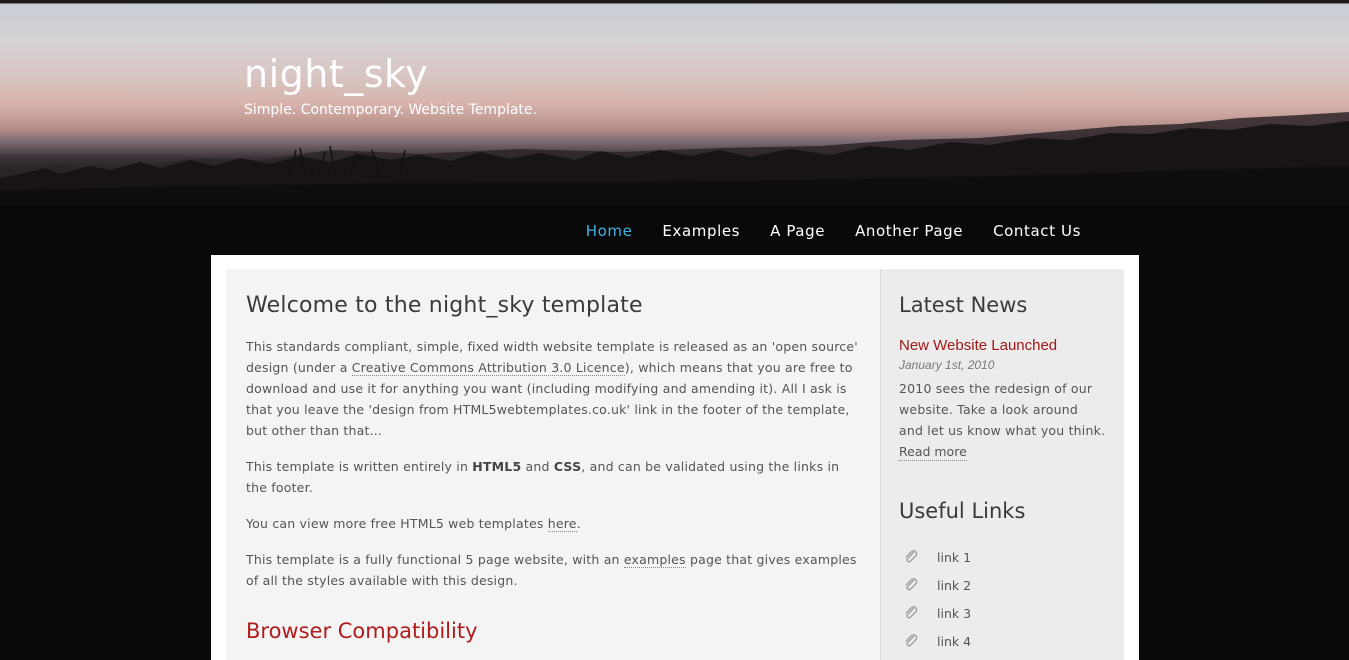 The height and width of the screenshot is (660, 1349). What do you see at coordinates (947, 365) in the screenshot?
I see `news-date: January 1st, 2010` at bounding box center [947, 365].